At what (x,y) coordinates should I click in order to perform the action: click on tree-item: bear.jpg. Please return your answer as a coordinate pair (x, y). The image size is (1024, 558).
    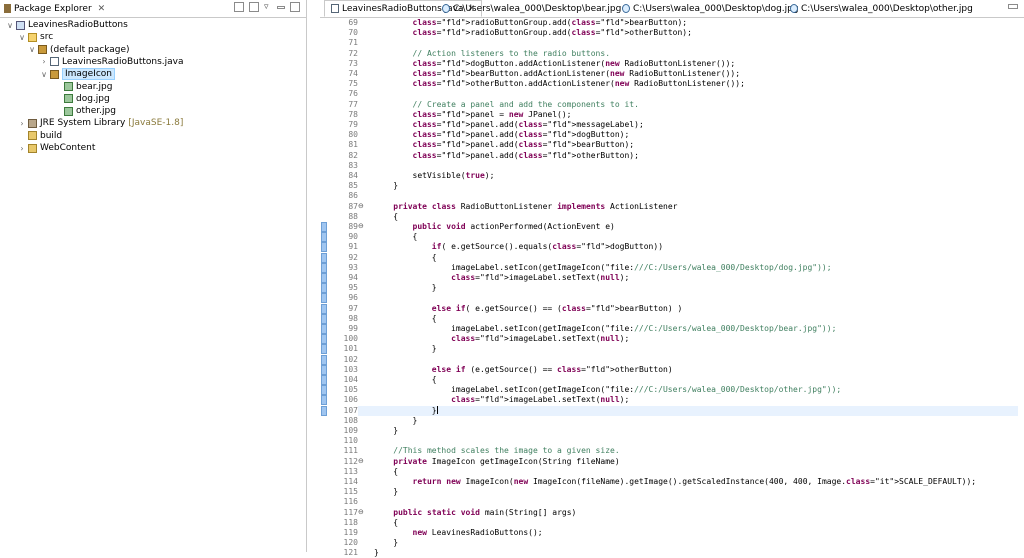
    Looking at the image, I should click on (83, 87).